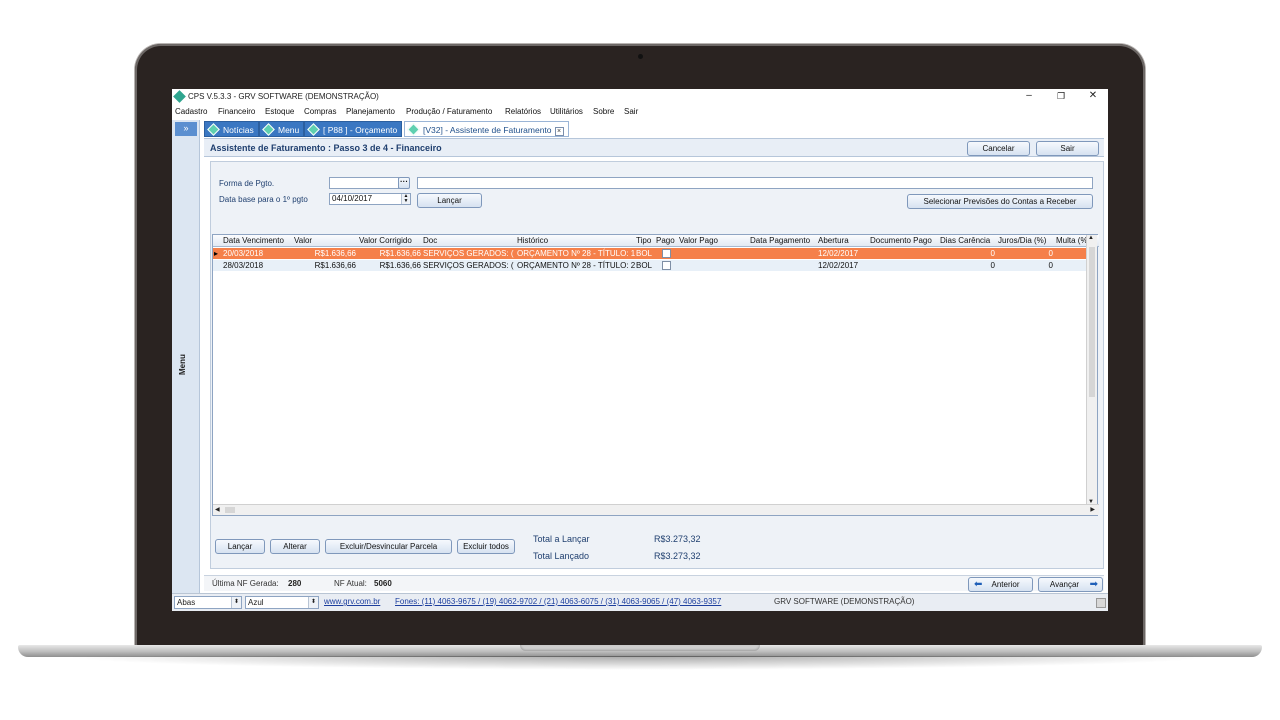 Image resolution: width=1280 pixels, height=720 pixels. Describe the element at coordinates (1005, 584) in the screenshot. I see `anterior-label: Anterior` at that location.